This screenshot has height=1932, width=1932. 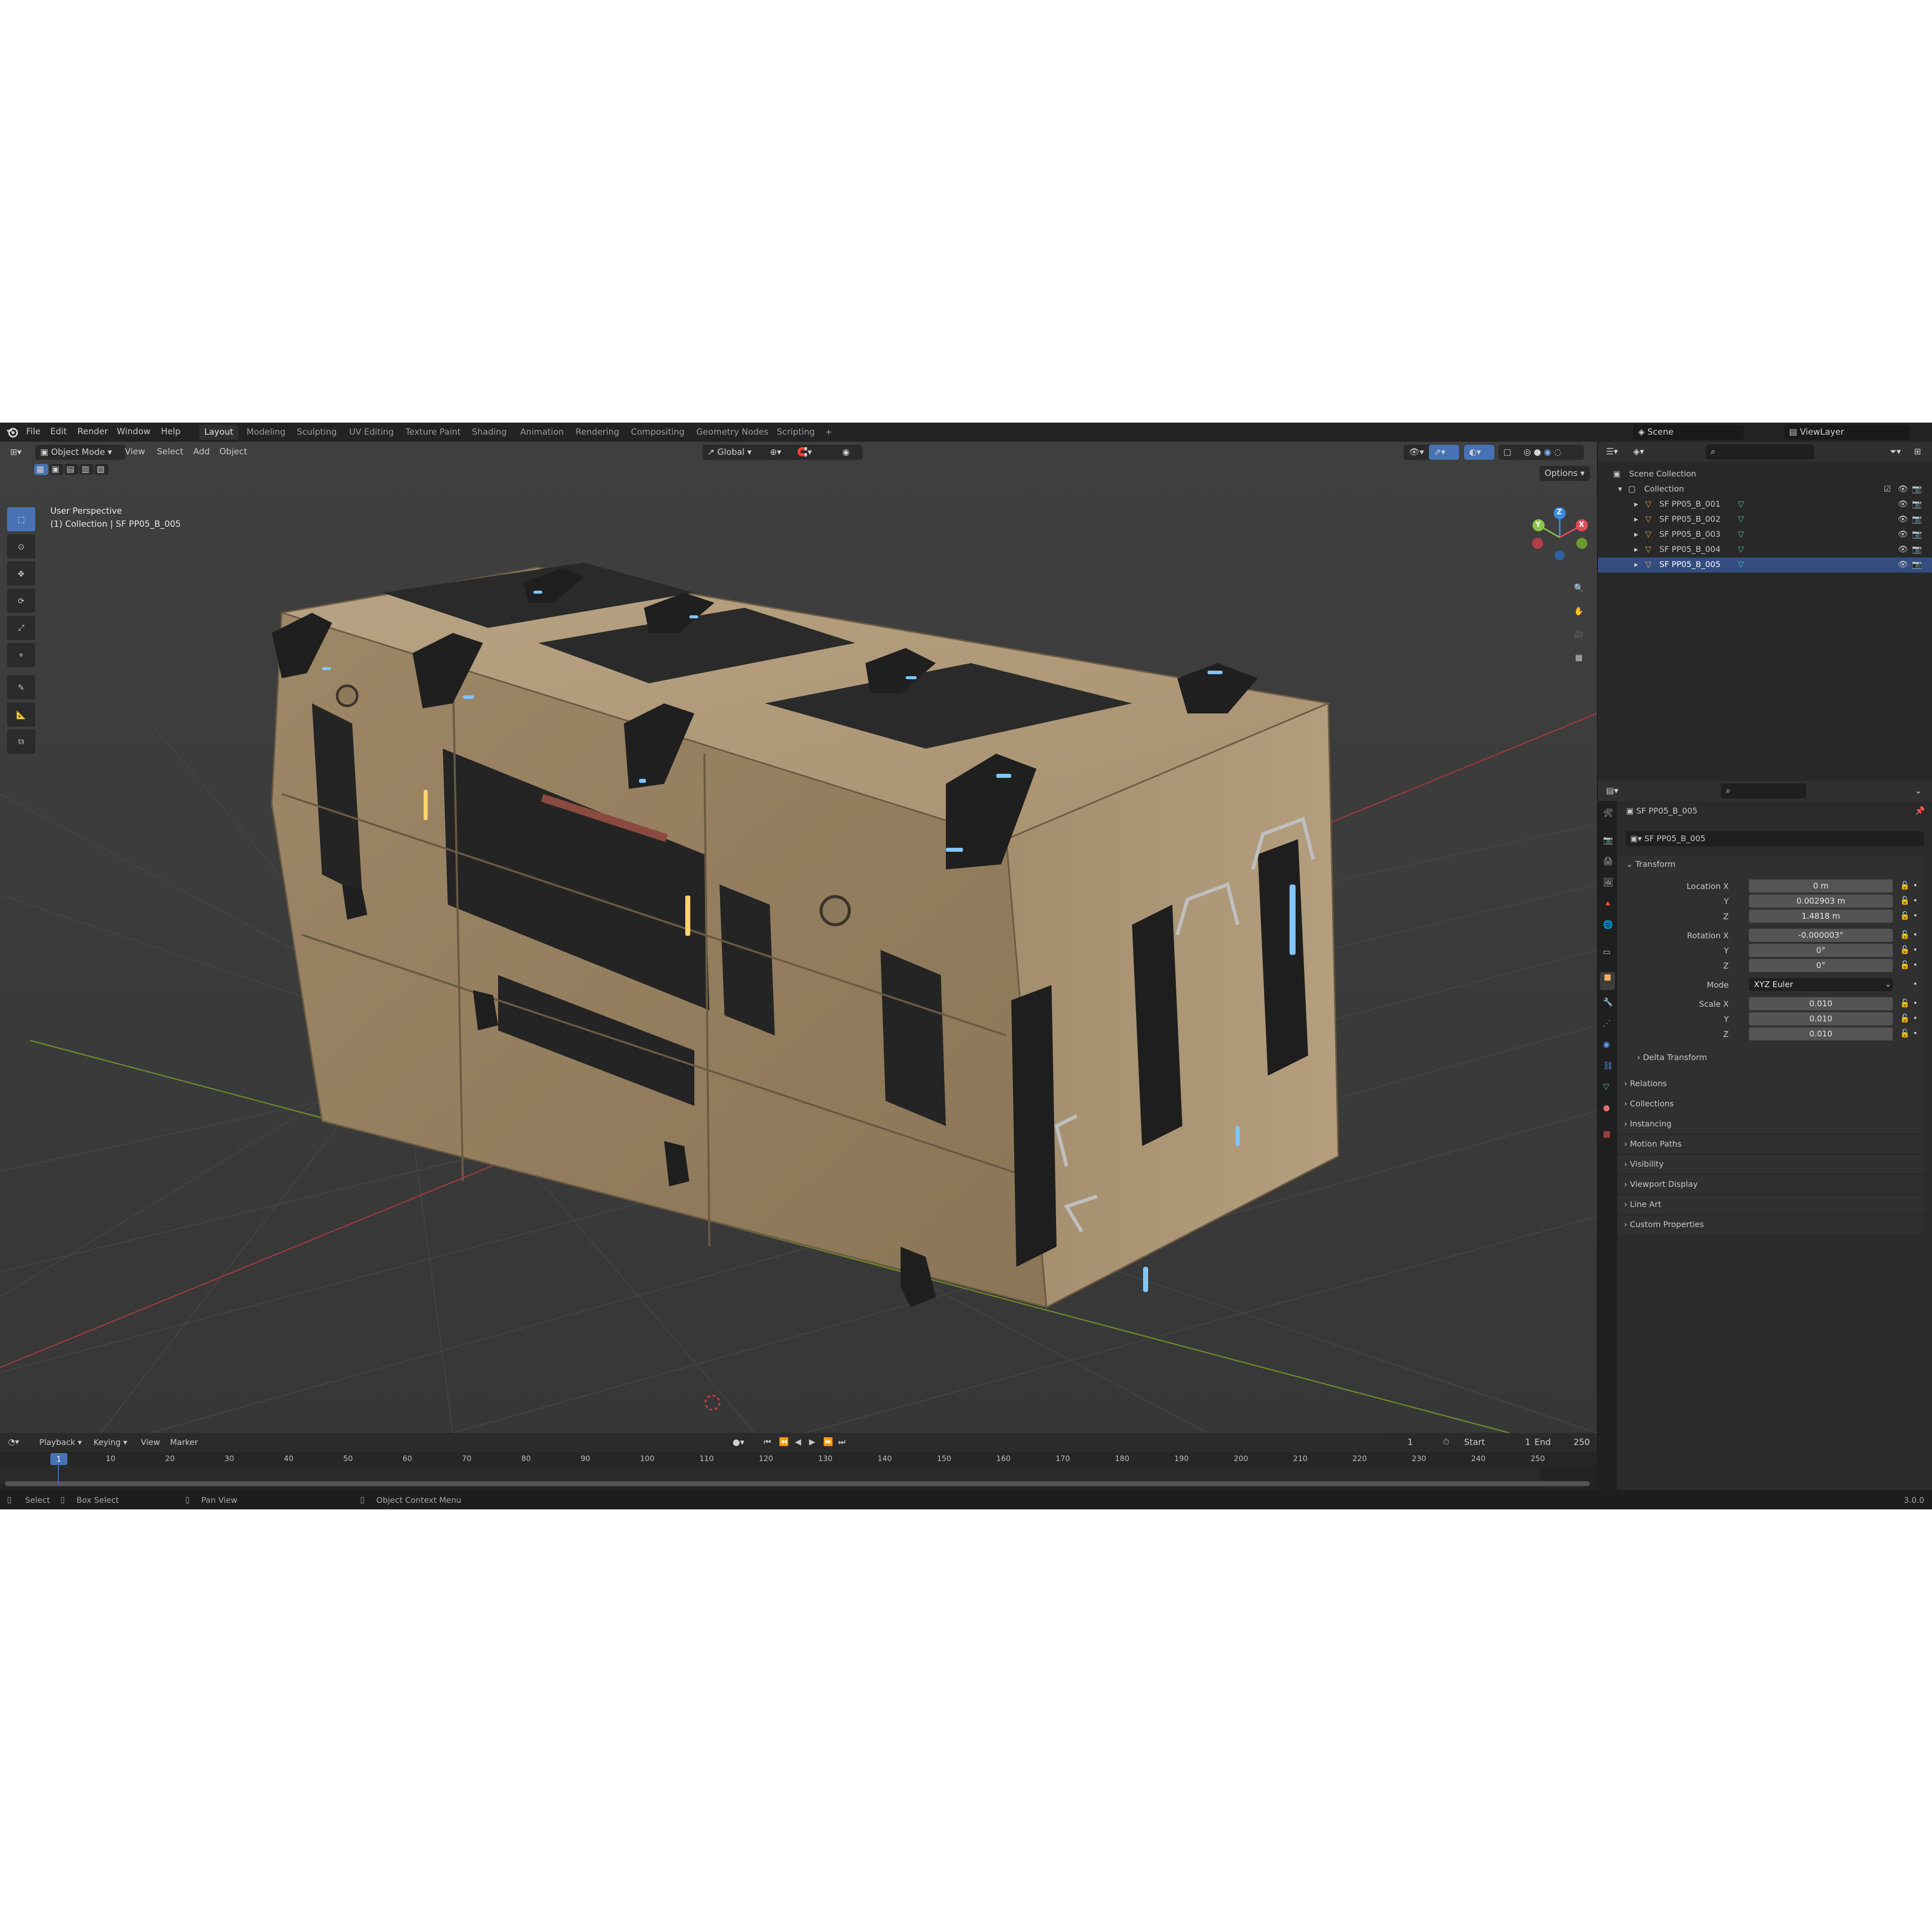 What do you see at coordinates (13, 434) in the screenshot?
I see `blender-logo-icon` at bounding box center [13, 434].